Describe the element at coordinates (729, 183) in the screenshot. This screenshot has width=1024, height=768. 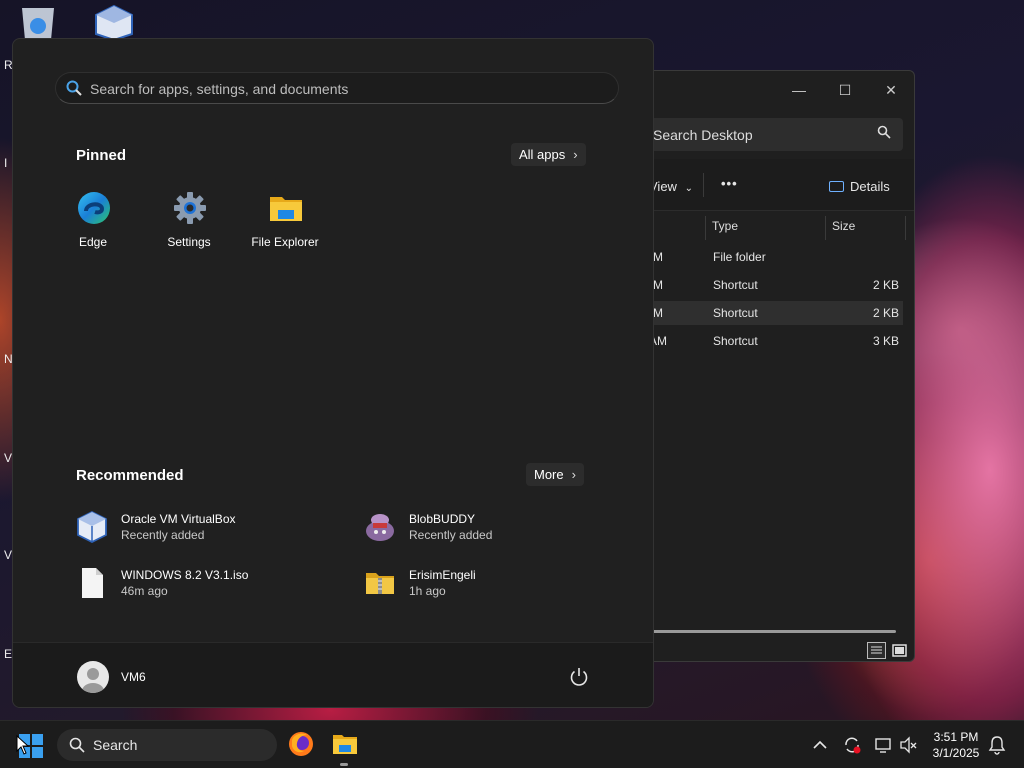
I see `more-options-button: •••` at that location.